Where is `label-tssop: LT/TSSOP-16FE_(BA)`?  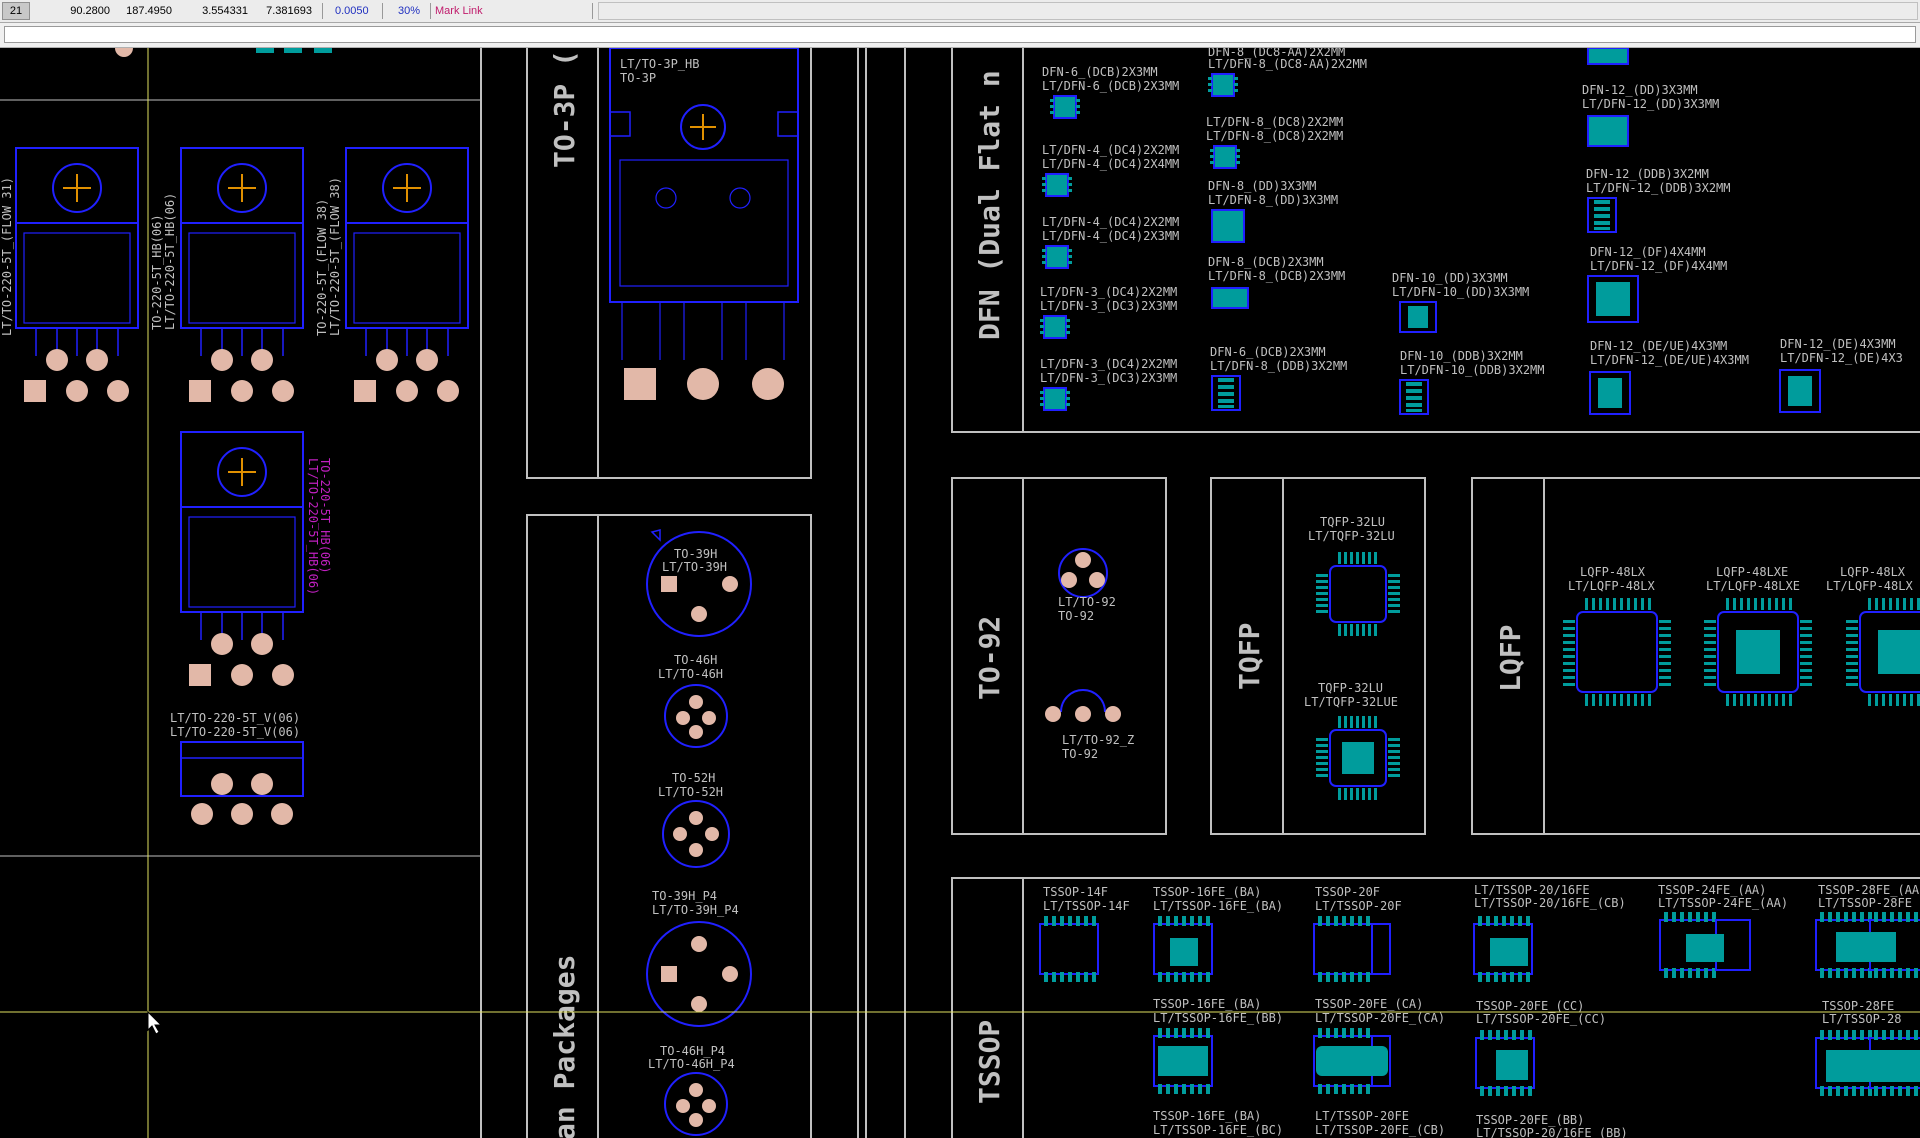
label-tssop: LT/TSSOP-16FE_(BA) is located at coordinates (1218, 906).